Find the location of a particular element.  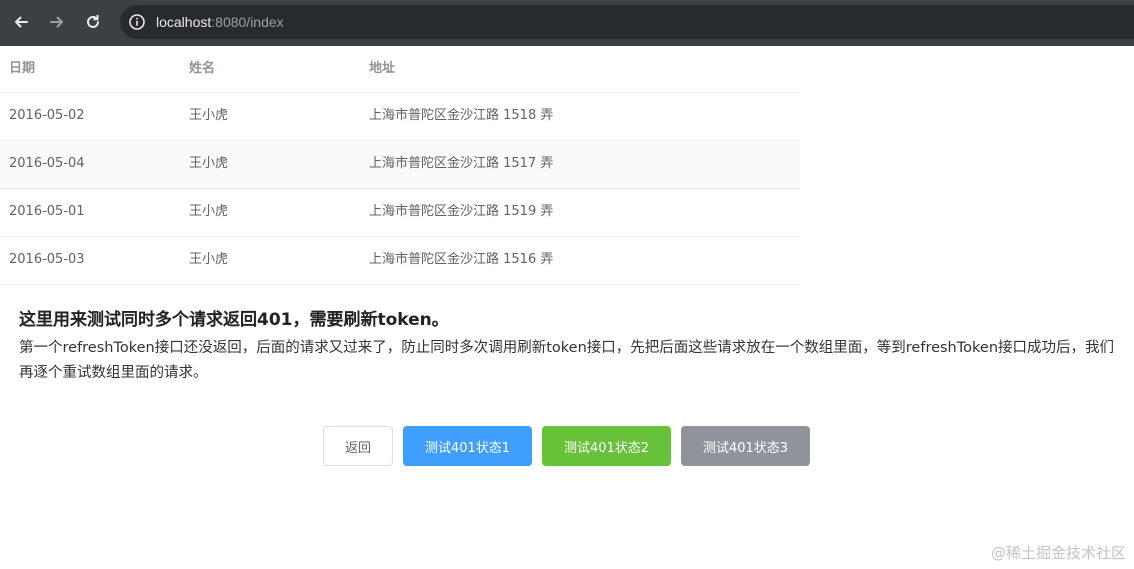

cell-date: 2016-05-02 is located at coordinates (47, 115).